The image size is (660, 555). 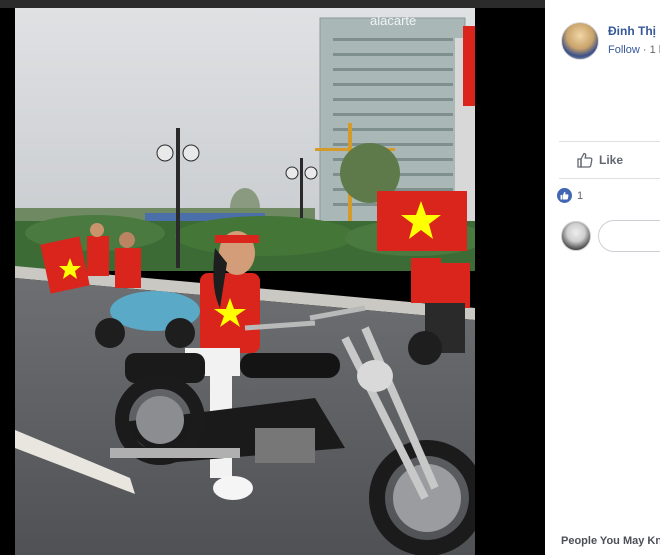 What do you see at coordinates (611, 160) in the screenshot?
I see `like-label: Like` at bounding box center [611, 160].